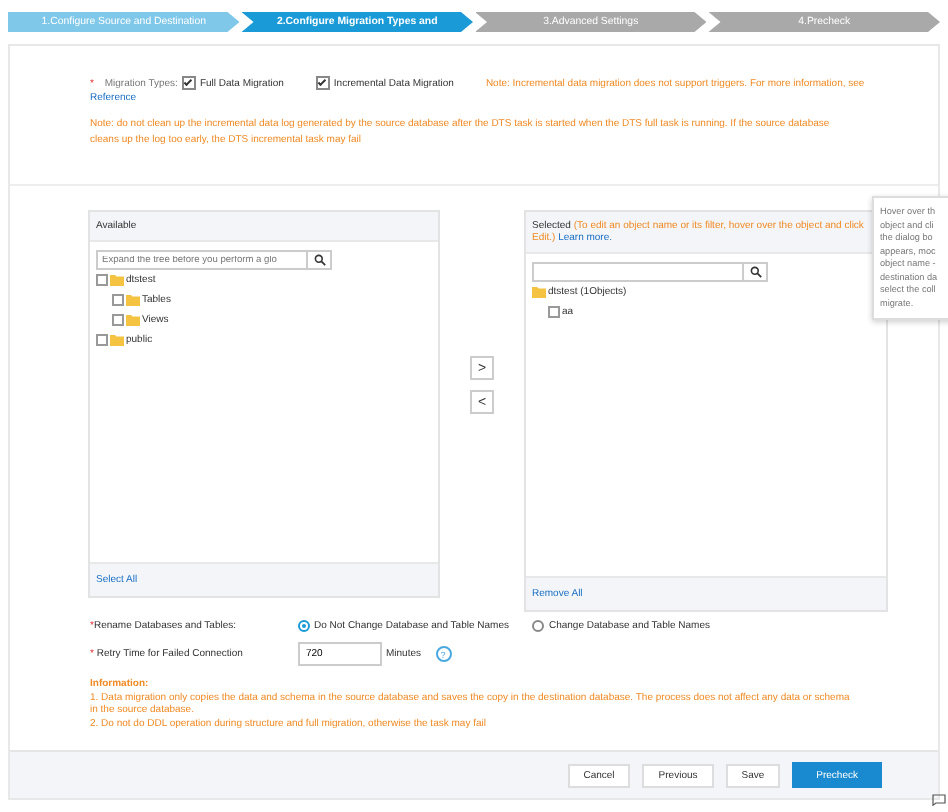 This screenshot has height=812, width=948. I want to click on chat-icon, so click(939, 800).